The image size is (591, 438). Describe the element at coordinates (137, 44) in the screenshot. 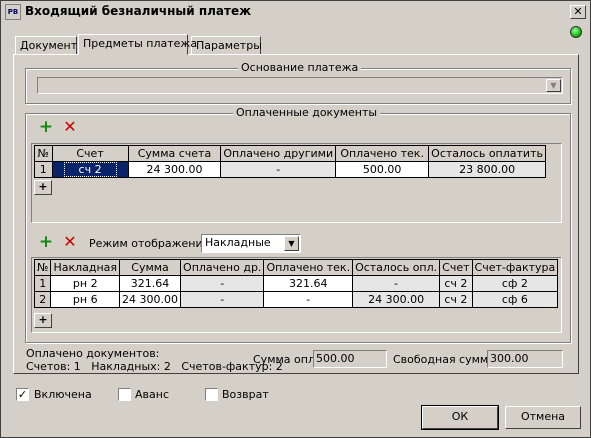

I see `tab-payment-items: Предметы платежа` at that location.